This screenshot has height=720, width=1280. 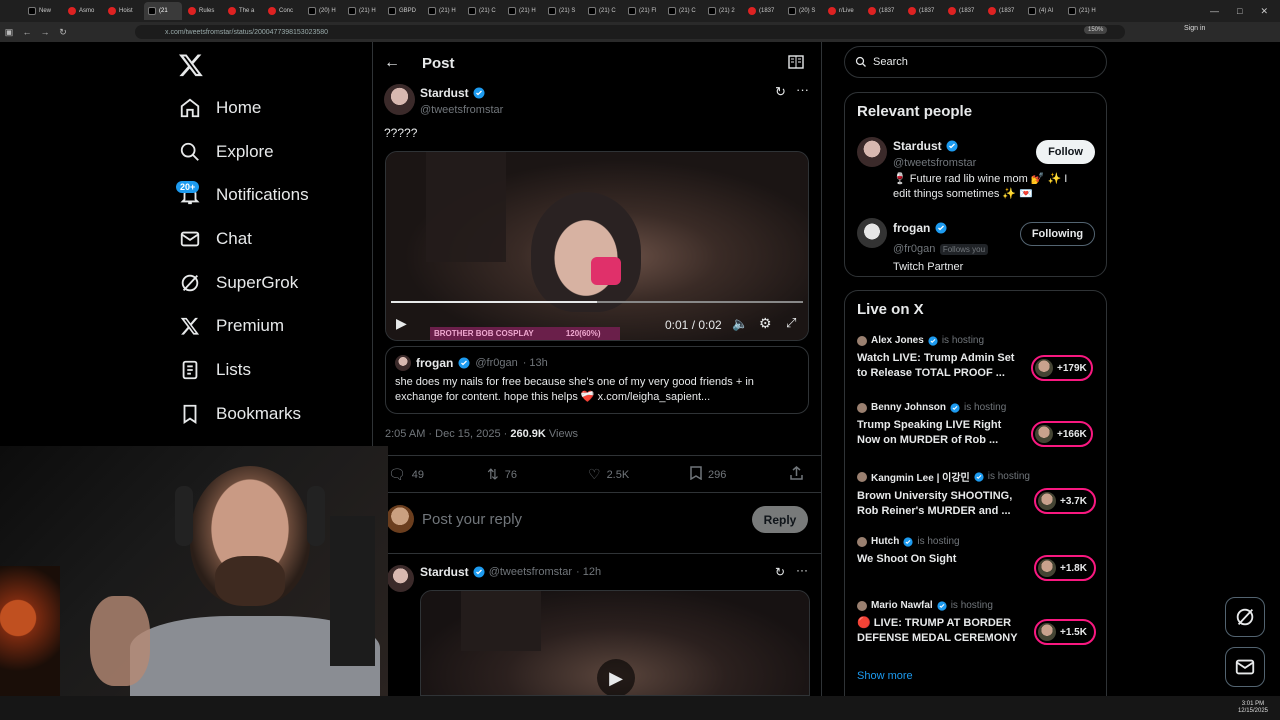 What do you see at coordinates (1096, 30) in the screenshot?
I see `zoom-badge: 150%` at bounding box center [1096, 30].